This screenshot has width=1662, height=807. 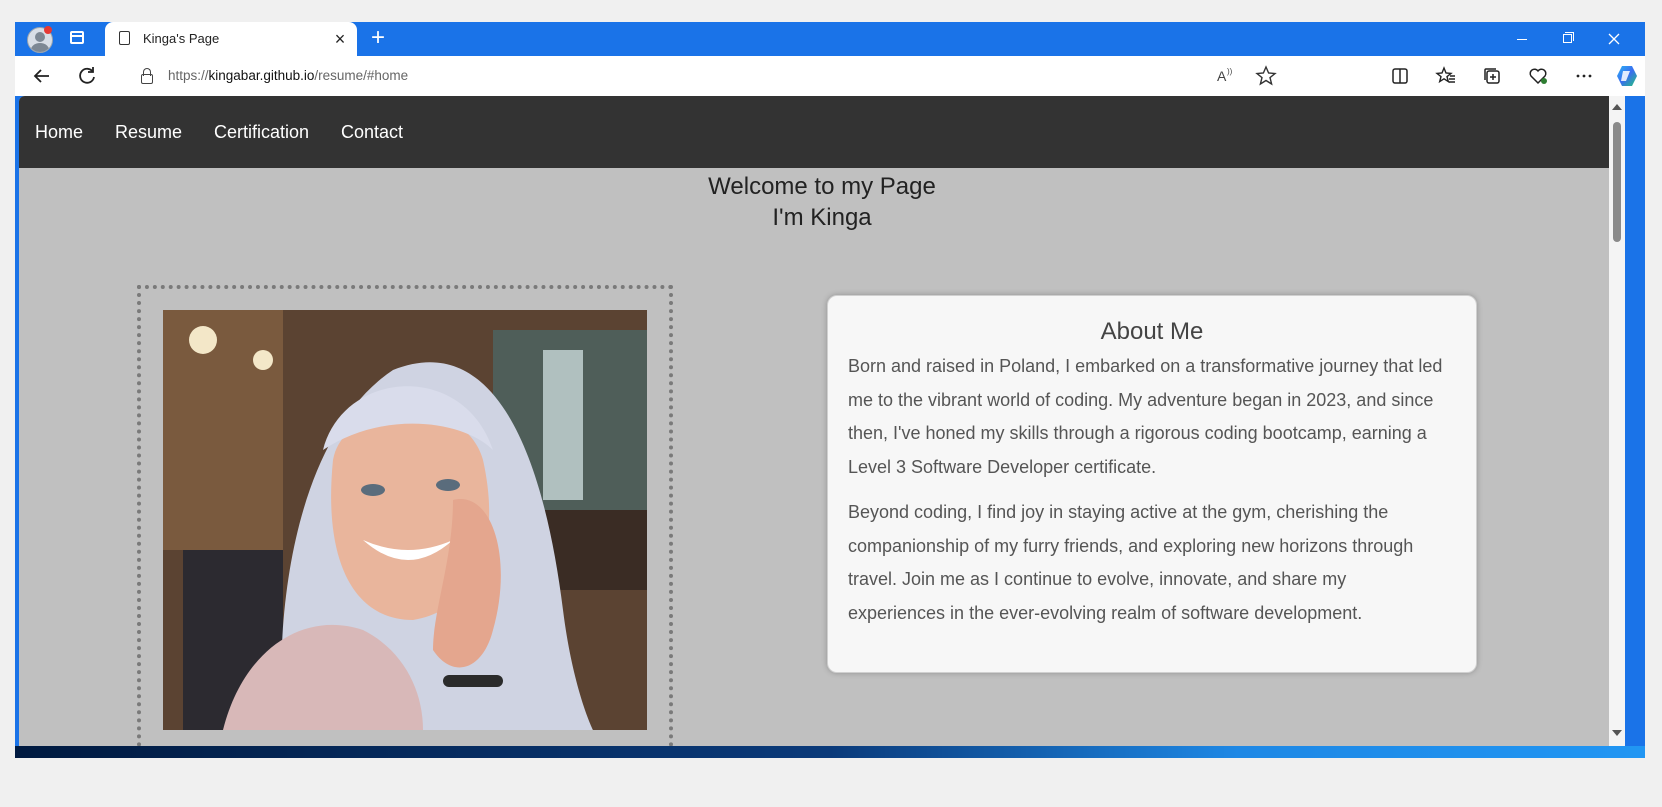 What do you see at coordinates (42, 76) in the screenshot?
I see `back-icon` at bounding box center [42, 76].